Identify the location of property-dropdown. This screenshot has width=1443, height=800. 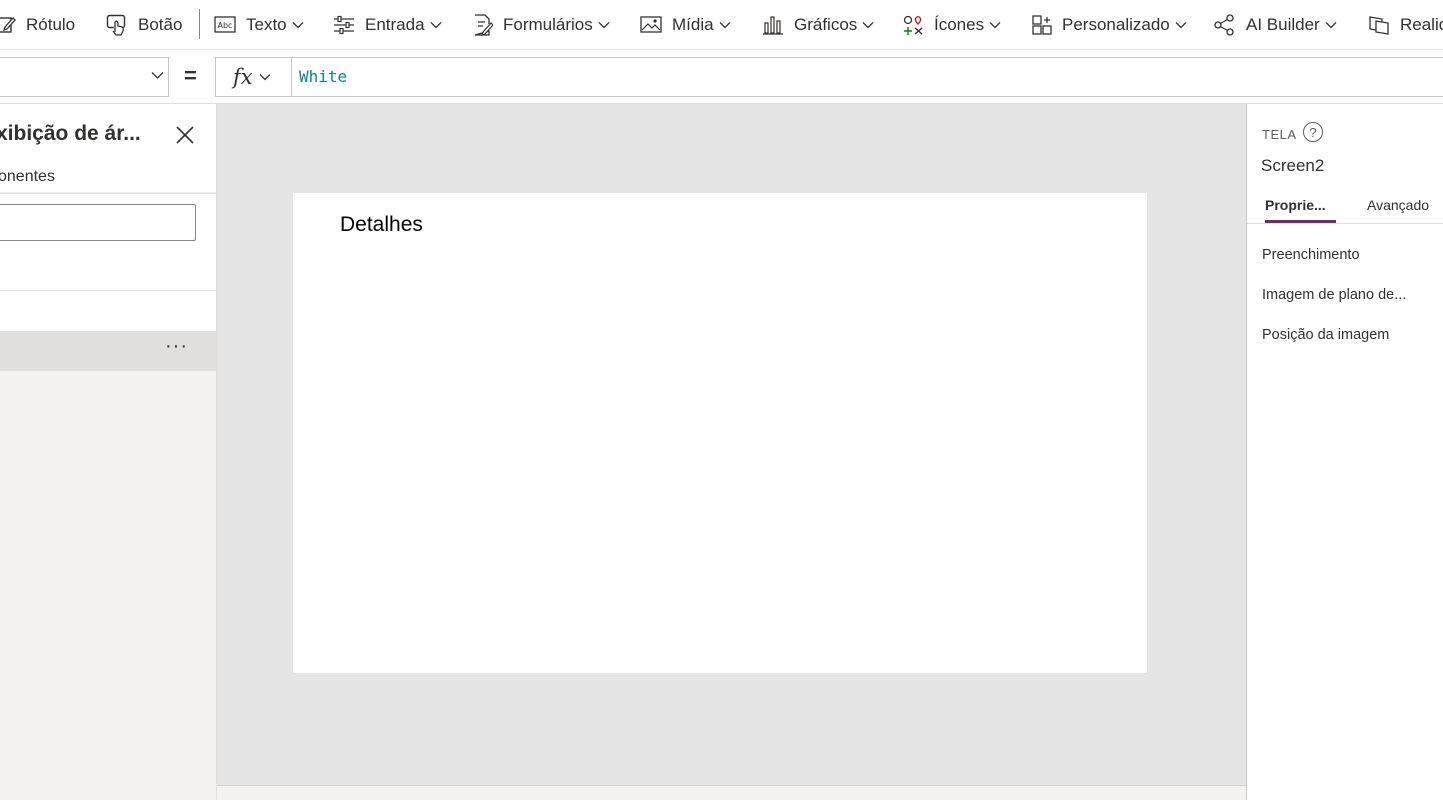
(84, 77).